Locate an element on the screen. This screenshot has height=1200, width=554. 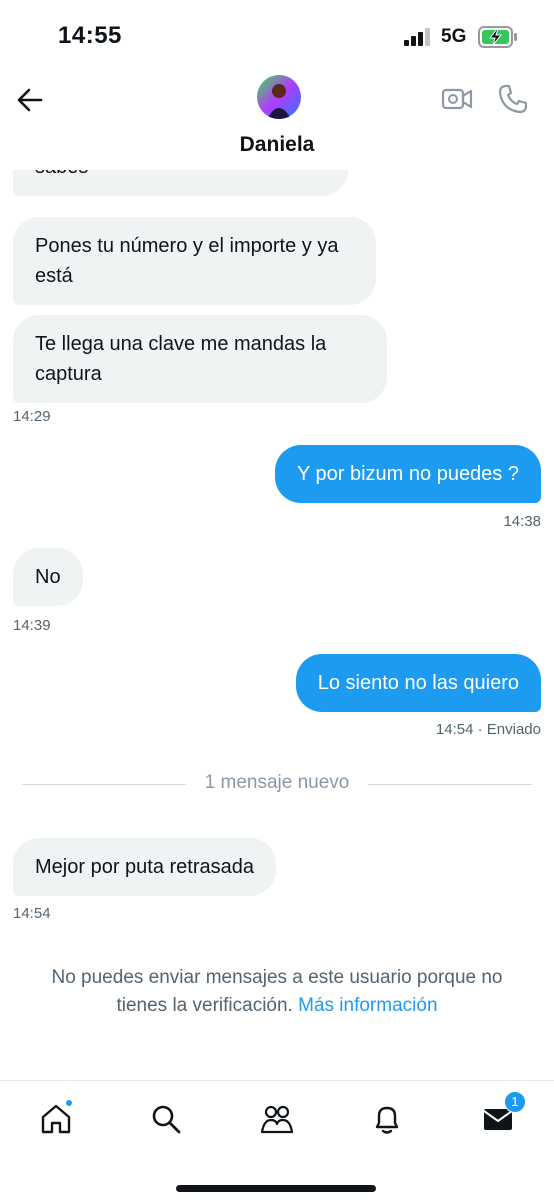
messages-count-badge: 1 is located at coordinates (515, 1102).